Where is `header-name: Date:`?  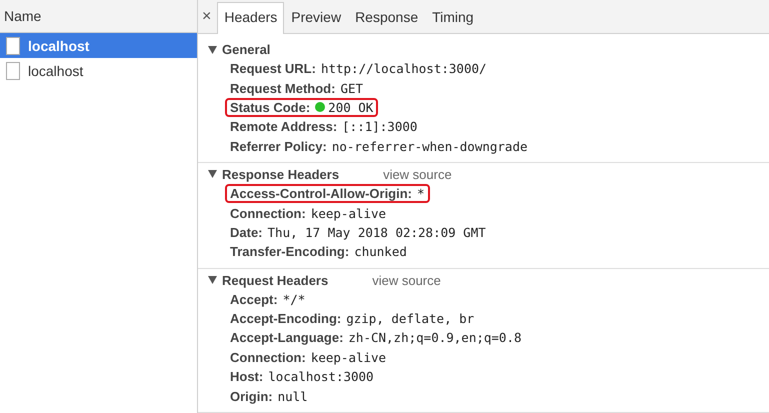 header-name: Date: is located at coordinates (246, 232).